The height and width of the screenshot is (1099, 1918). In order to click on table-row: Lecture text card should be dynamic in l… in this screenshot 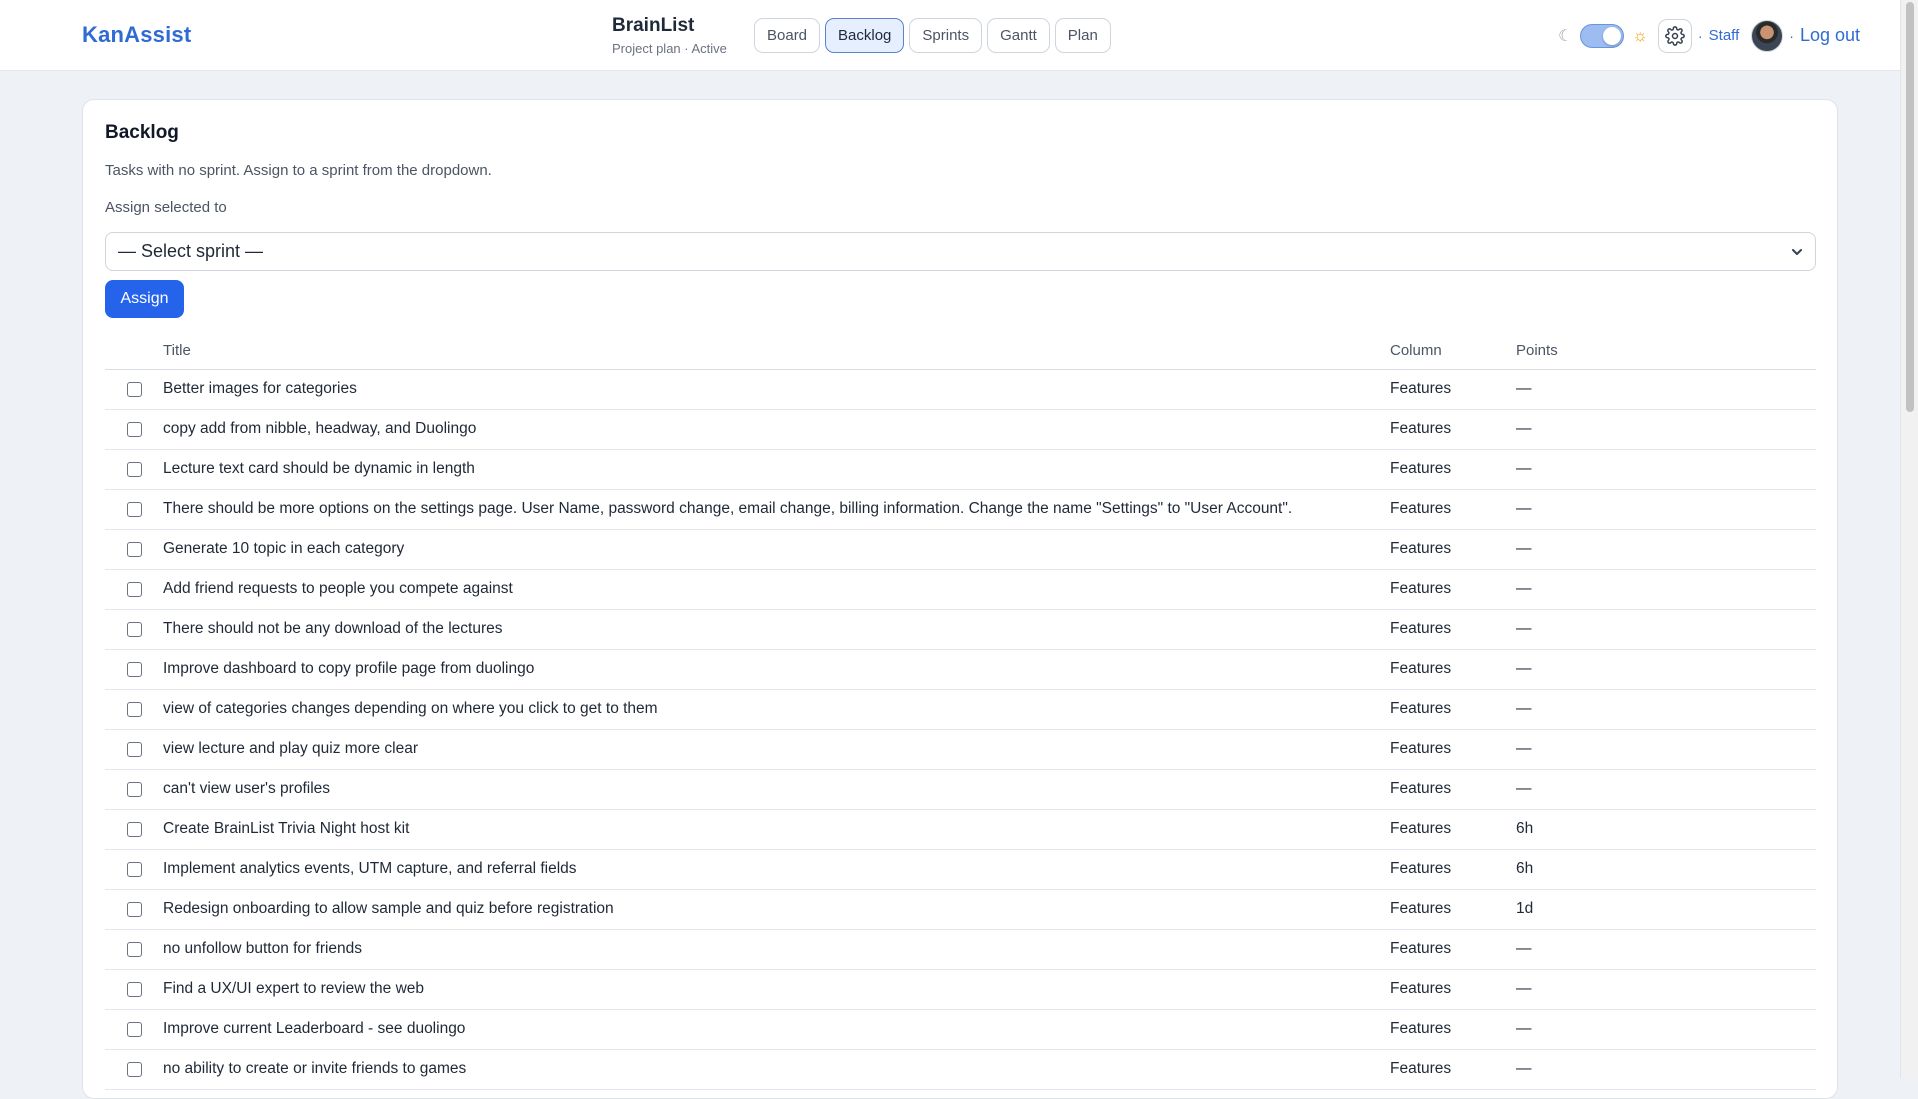, I will do `click(960, 469)`.